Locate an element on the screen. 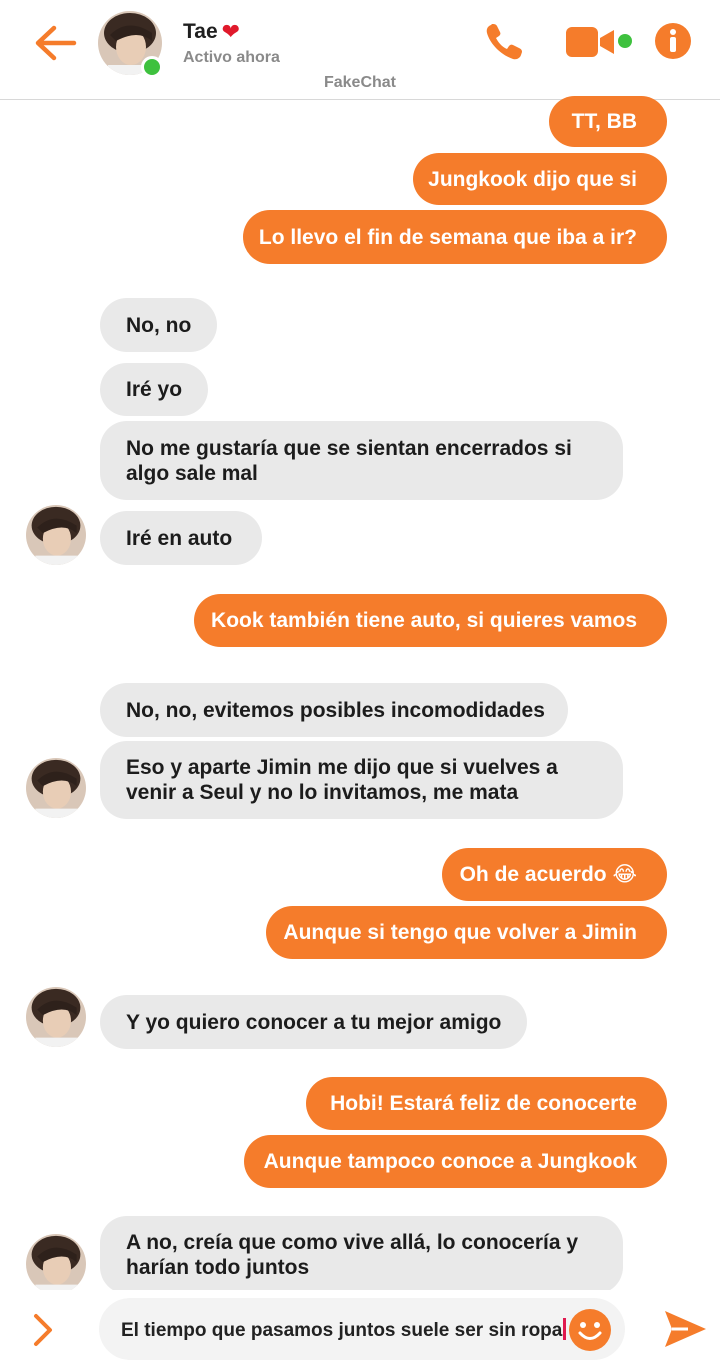 The image size is (720, 1364). chevron-right-icon is located at coordinates (43, 1330).